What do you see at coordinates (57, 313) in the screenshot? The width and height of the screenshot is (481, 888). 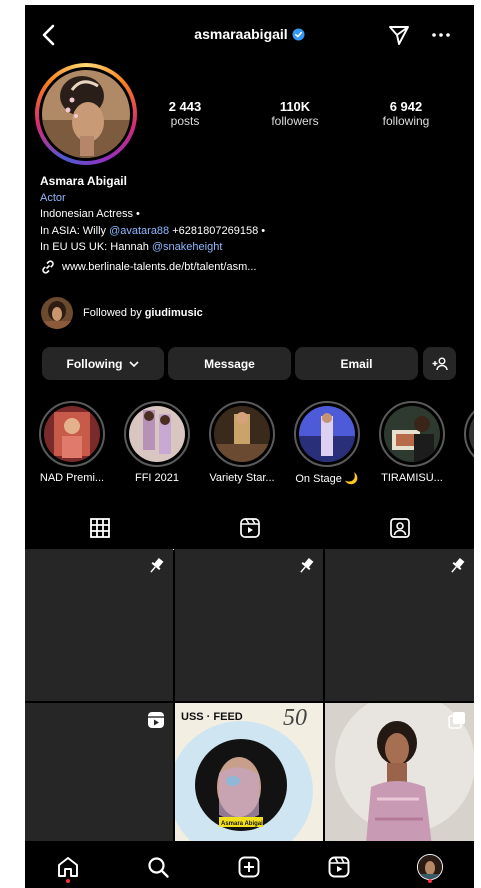 I see `follower-avatar` at bounding box center [57, 313].